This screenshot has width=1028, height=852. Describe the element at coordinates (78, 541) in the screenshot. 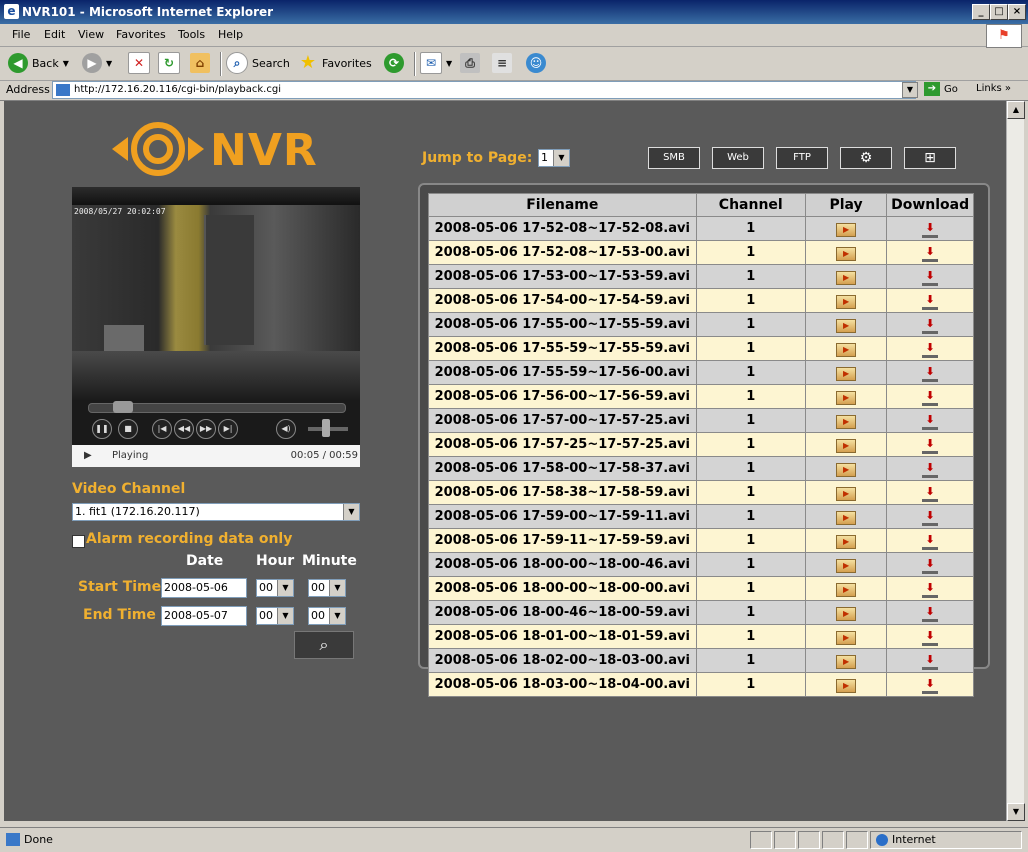

I see `alarm-checkbox` at that location.